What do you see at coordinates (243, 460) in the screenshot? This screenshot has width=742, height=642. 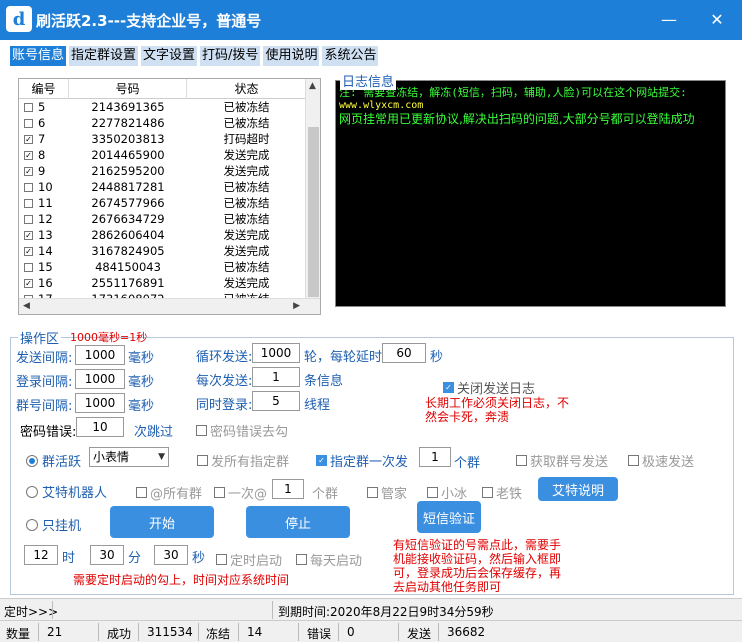 I see `send-all-groups-checkbox: 发所有指定群` at bounding box center [243, 460].